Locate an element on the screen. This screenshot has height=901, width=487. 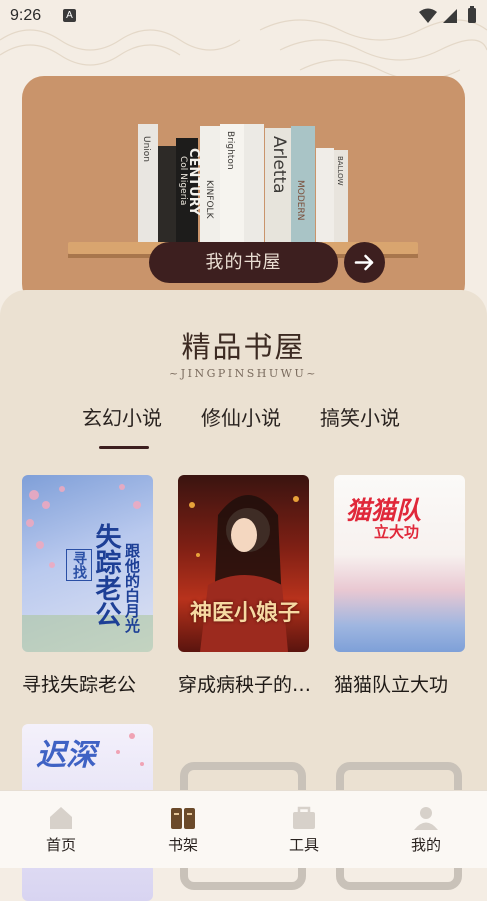
book-cover: 猫猫队 立大功 is located at coordinates (399, 563).